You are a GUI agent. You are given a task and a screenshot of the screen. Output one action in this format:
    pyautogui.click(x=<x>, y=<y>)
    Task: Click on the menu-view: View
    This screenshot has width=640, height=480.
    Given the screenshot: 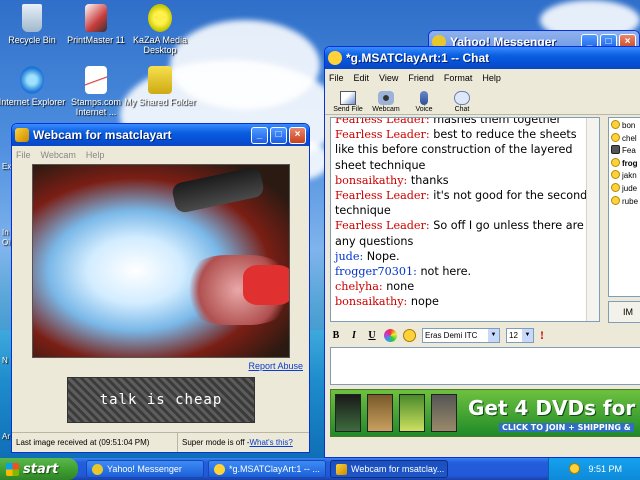 What is the action you would take?
    pyautogui.click(x=388, y=78)
    